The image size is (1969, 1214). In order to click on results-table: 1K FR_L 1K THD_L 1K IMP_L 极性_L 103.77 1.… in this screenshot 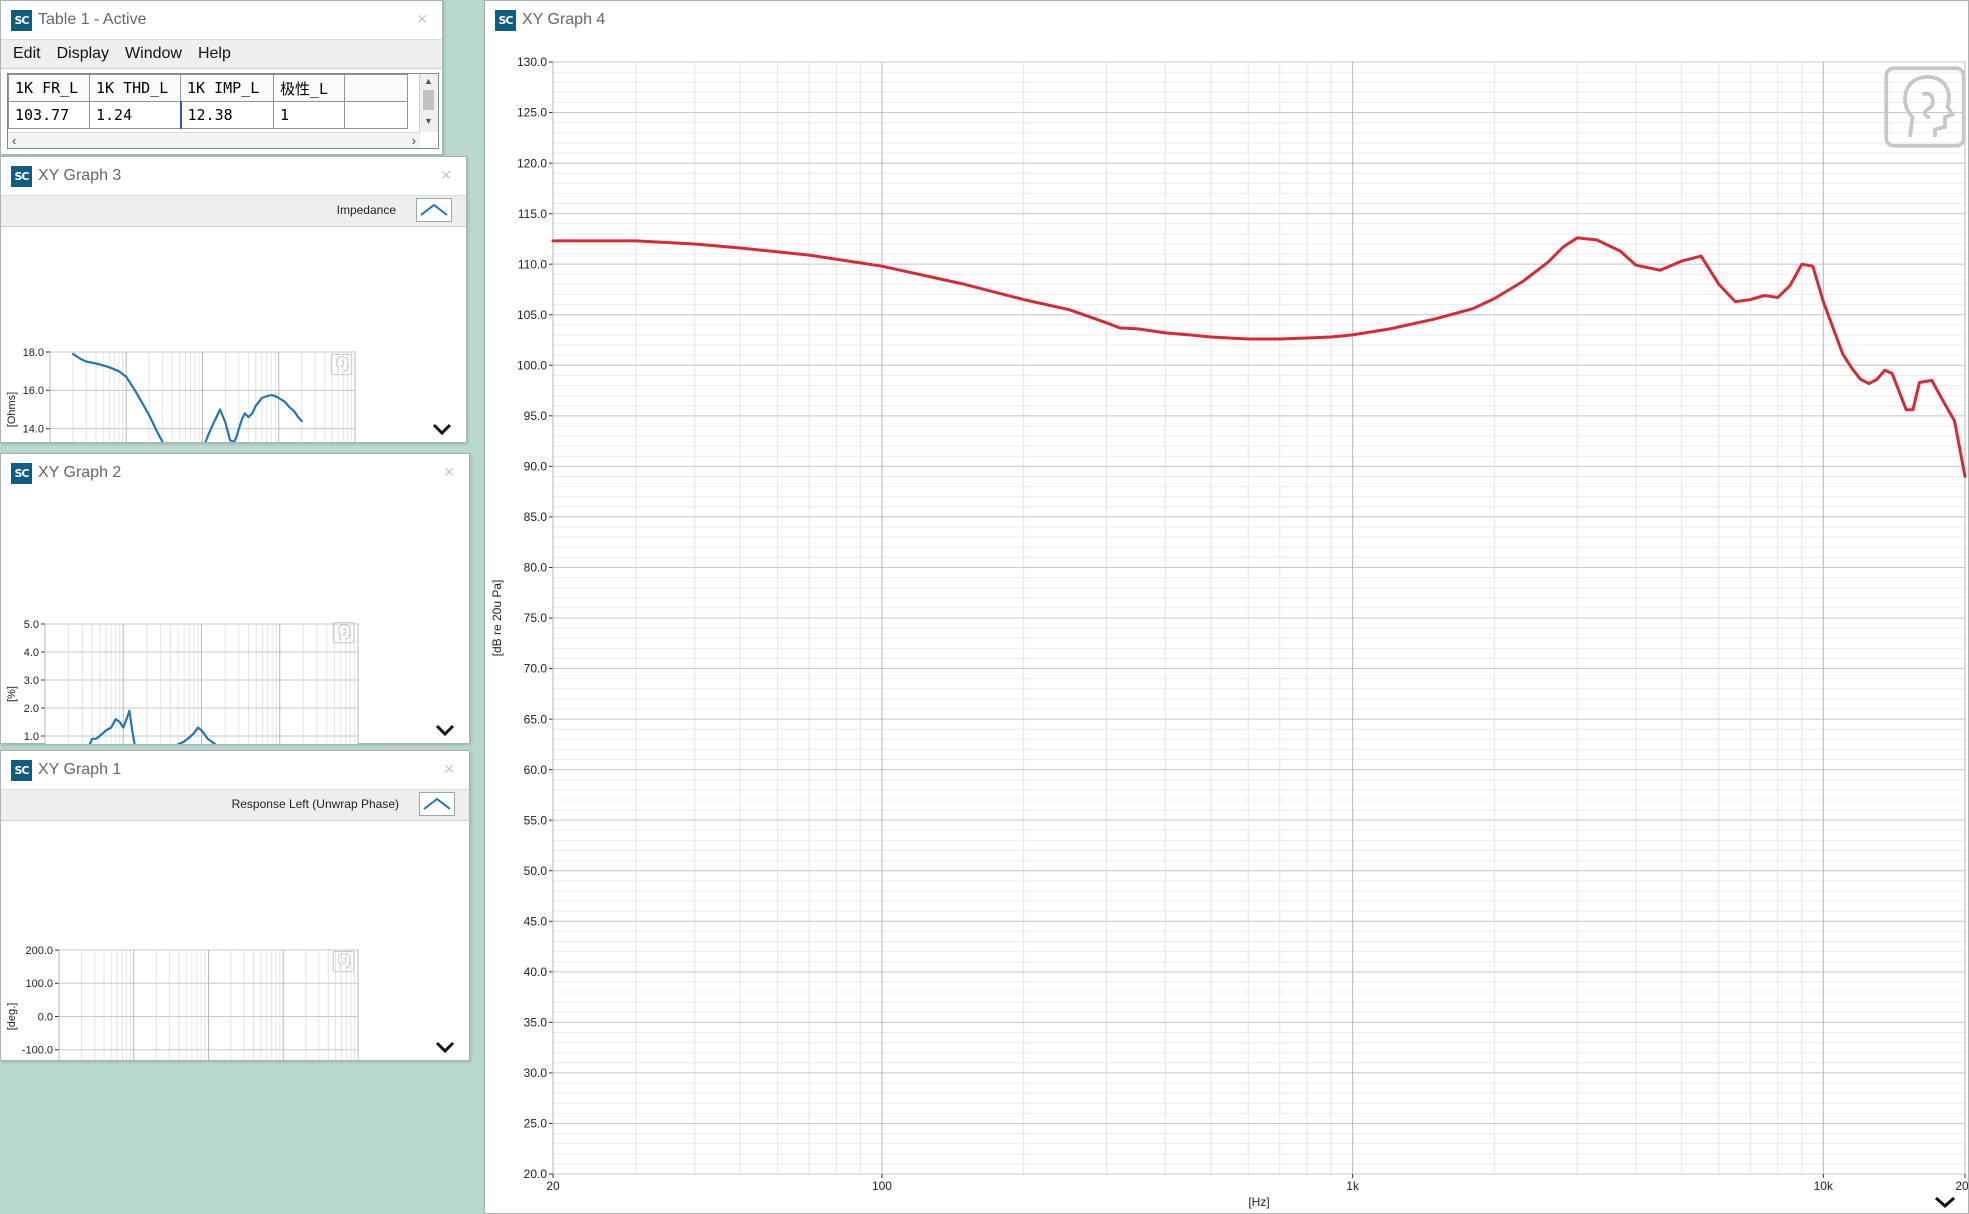, I will do `click(223, 111)`.